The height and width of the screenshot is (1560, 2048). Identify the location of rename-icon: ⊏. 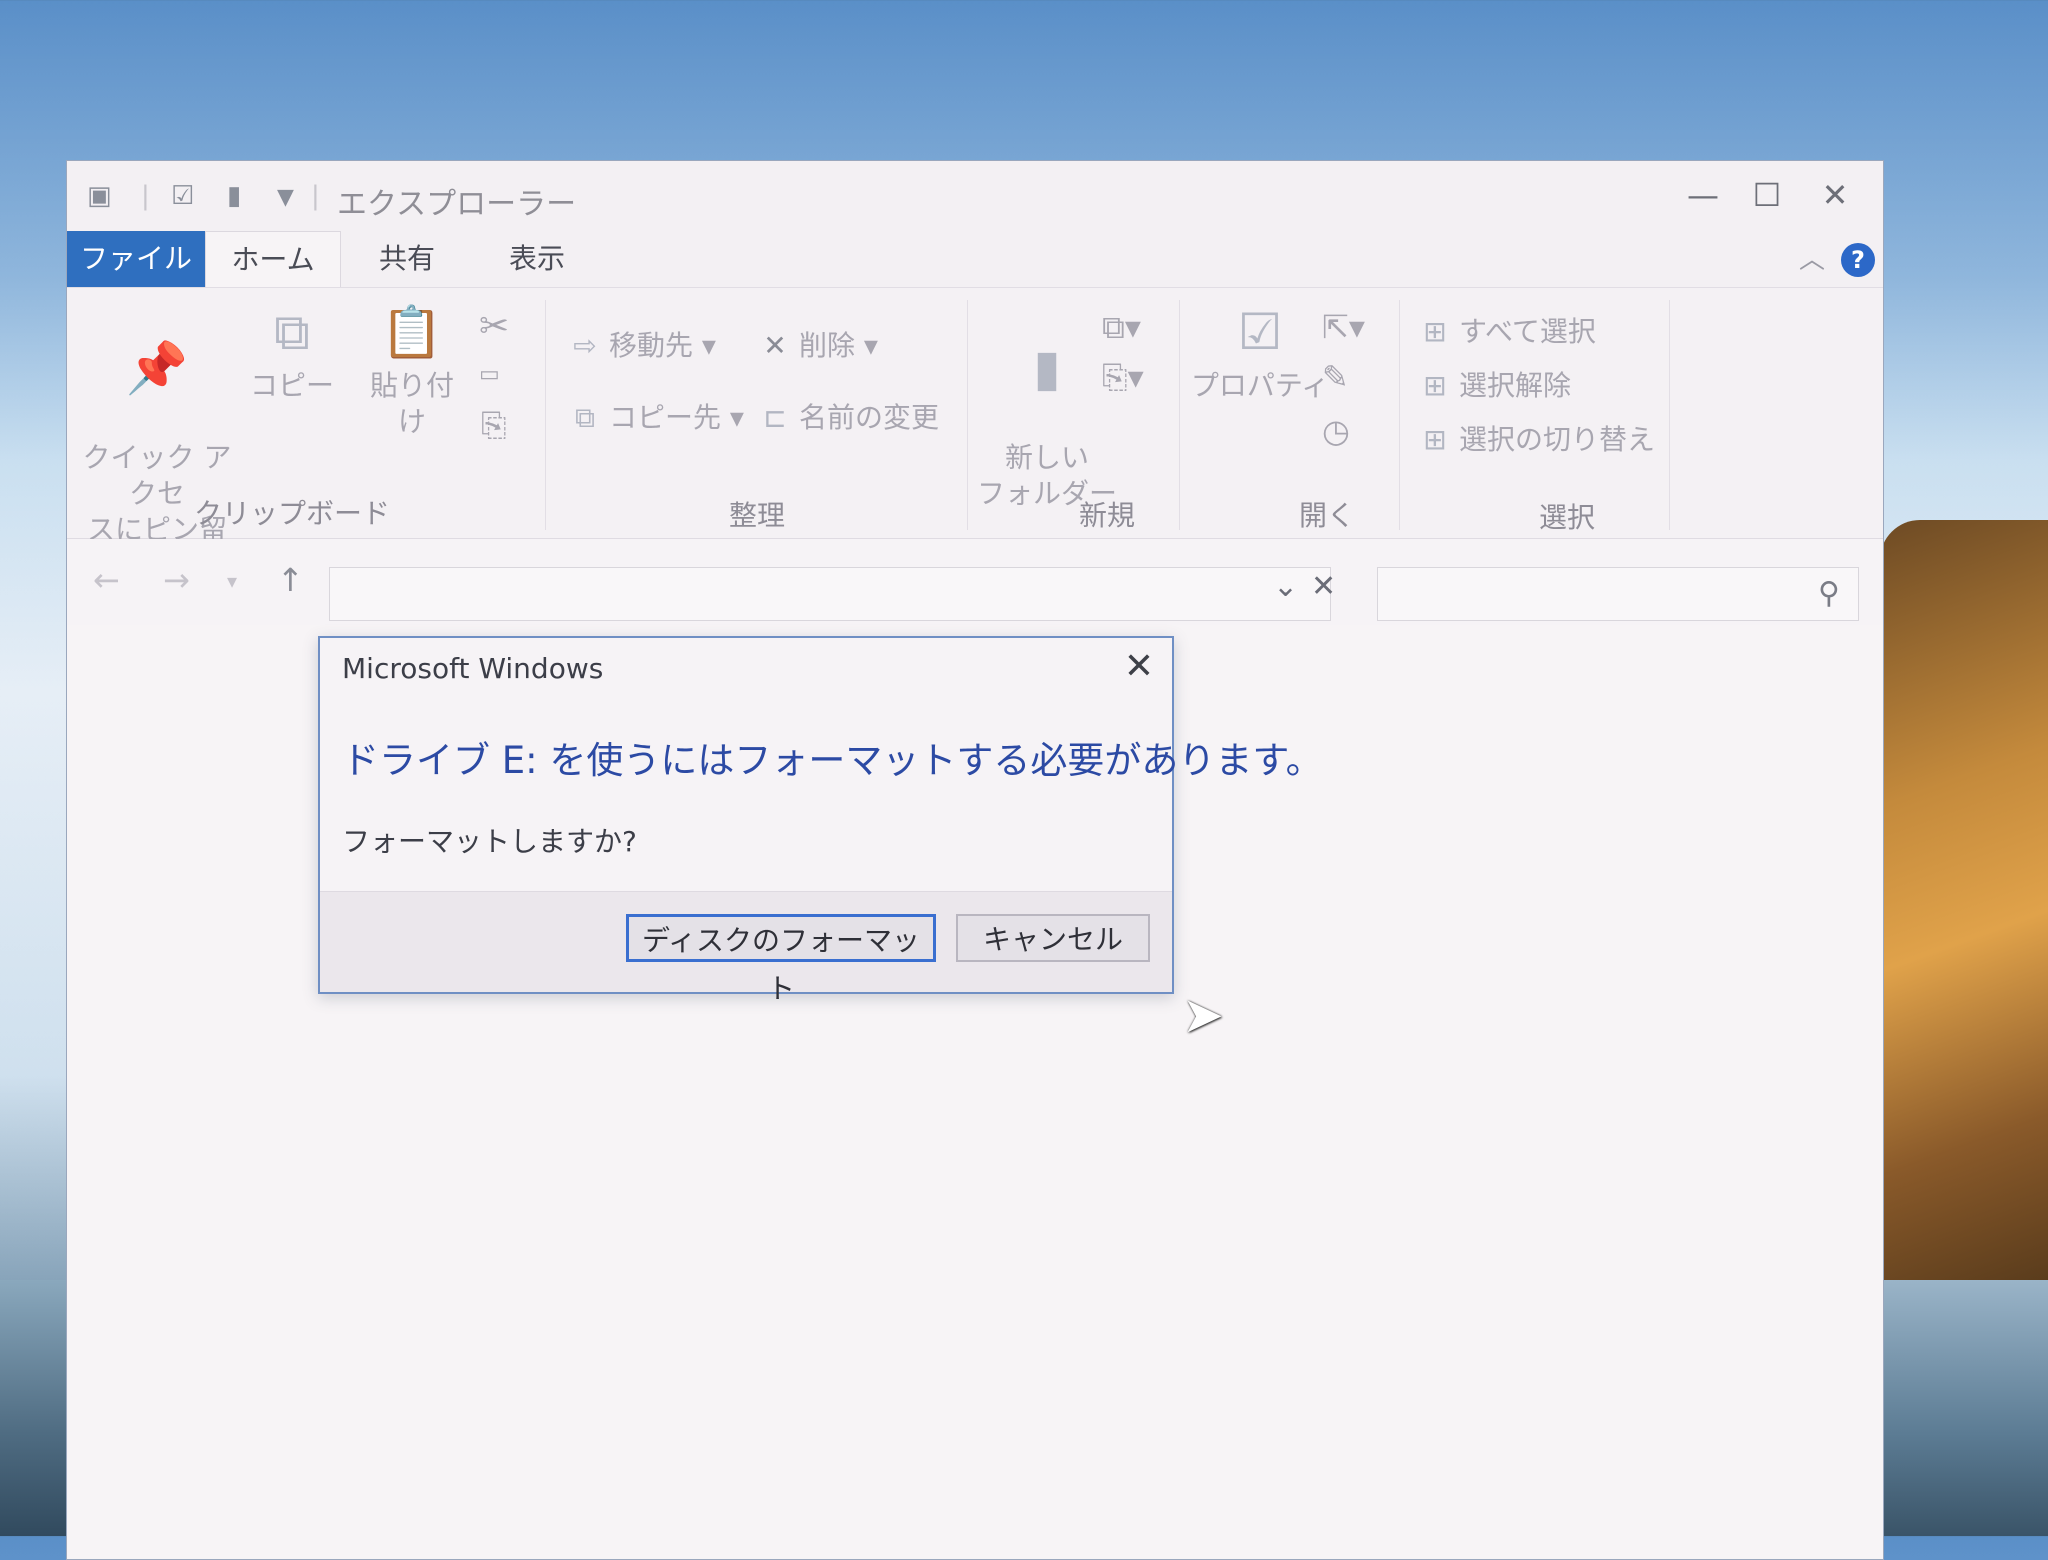
(775, 417).